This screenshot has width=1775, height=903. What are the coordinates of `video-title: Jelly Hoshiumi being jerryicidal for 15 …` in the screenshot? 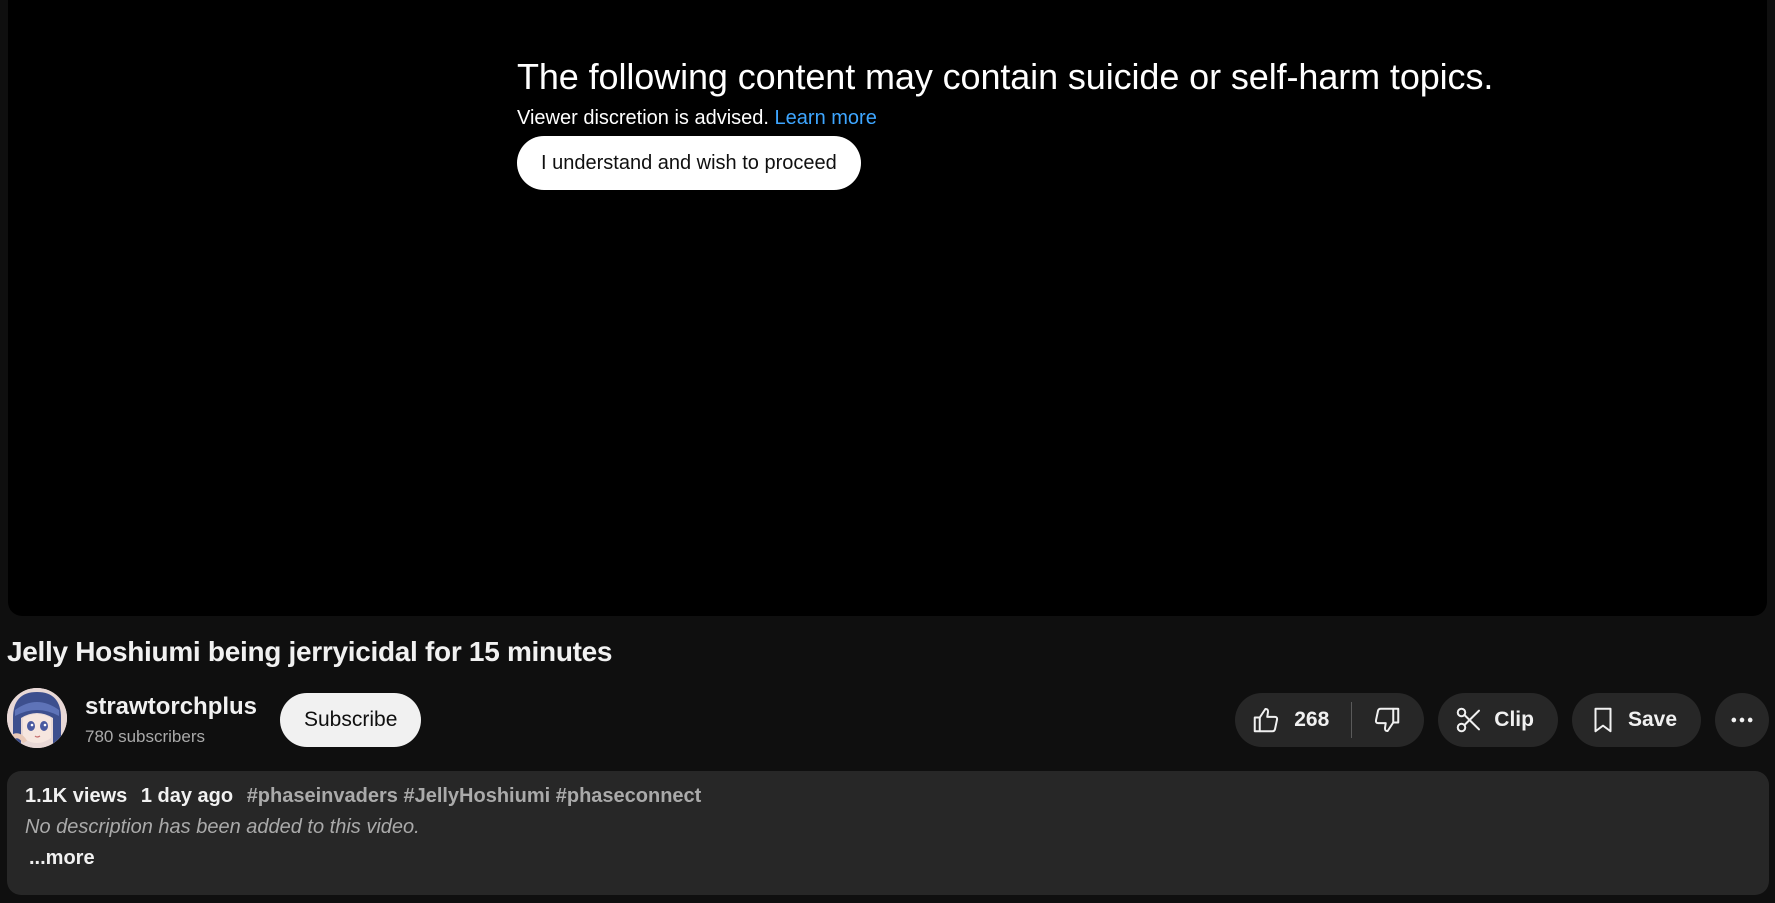 It's located at (310, 651).